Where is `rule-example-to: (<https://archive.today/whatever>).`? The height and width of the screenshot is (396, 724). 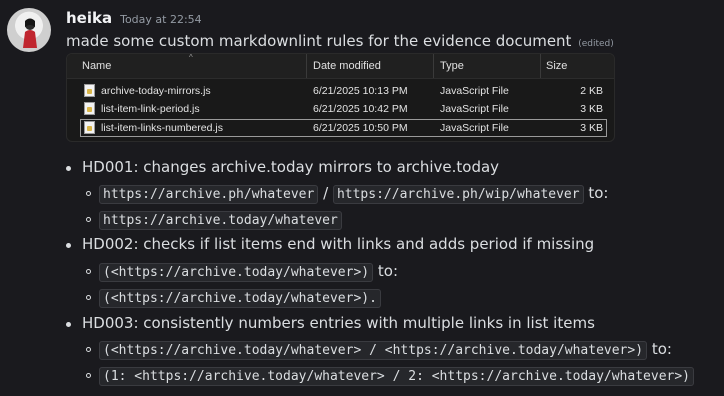 rule-example-to: (<https://archive.today/whatever>). is located at coordinates (240, 298).